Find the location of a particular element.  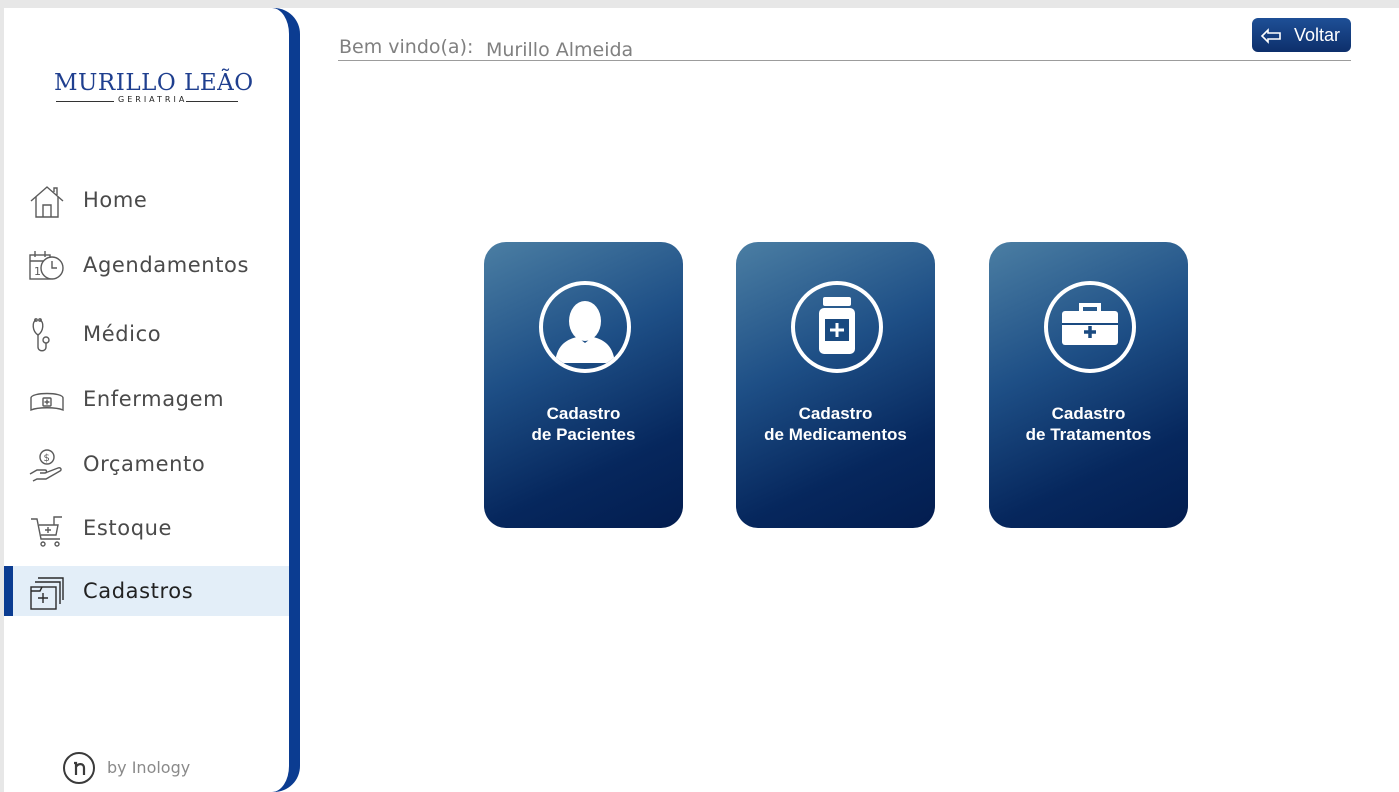

back-button: Voltar is located at coordinates (1301, 35).